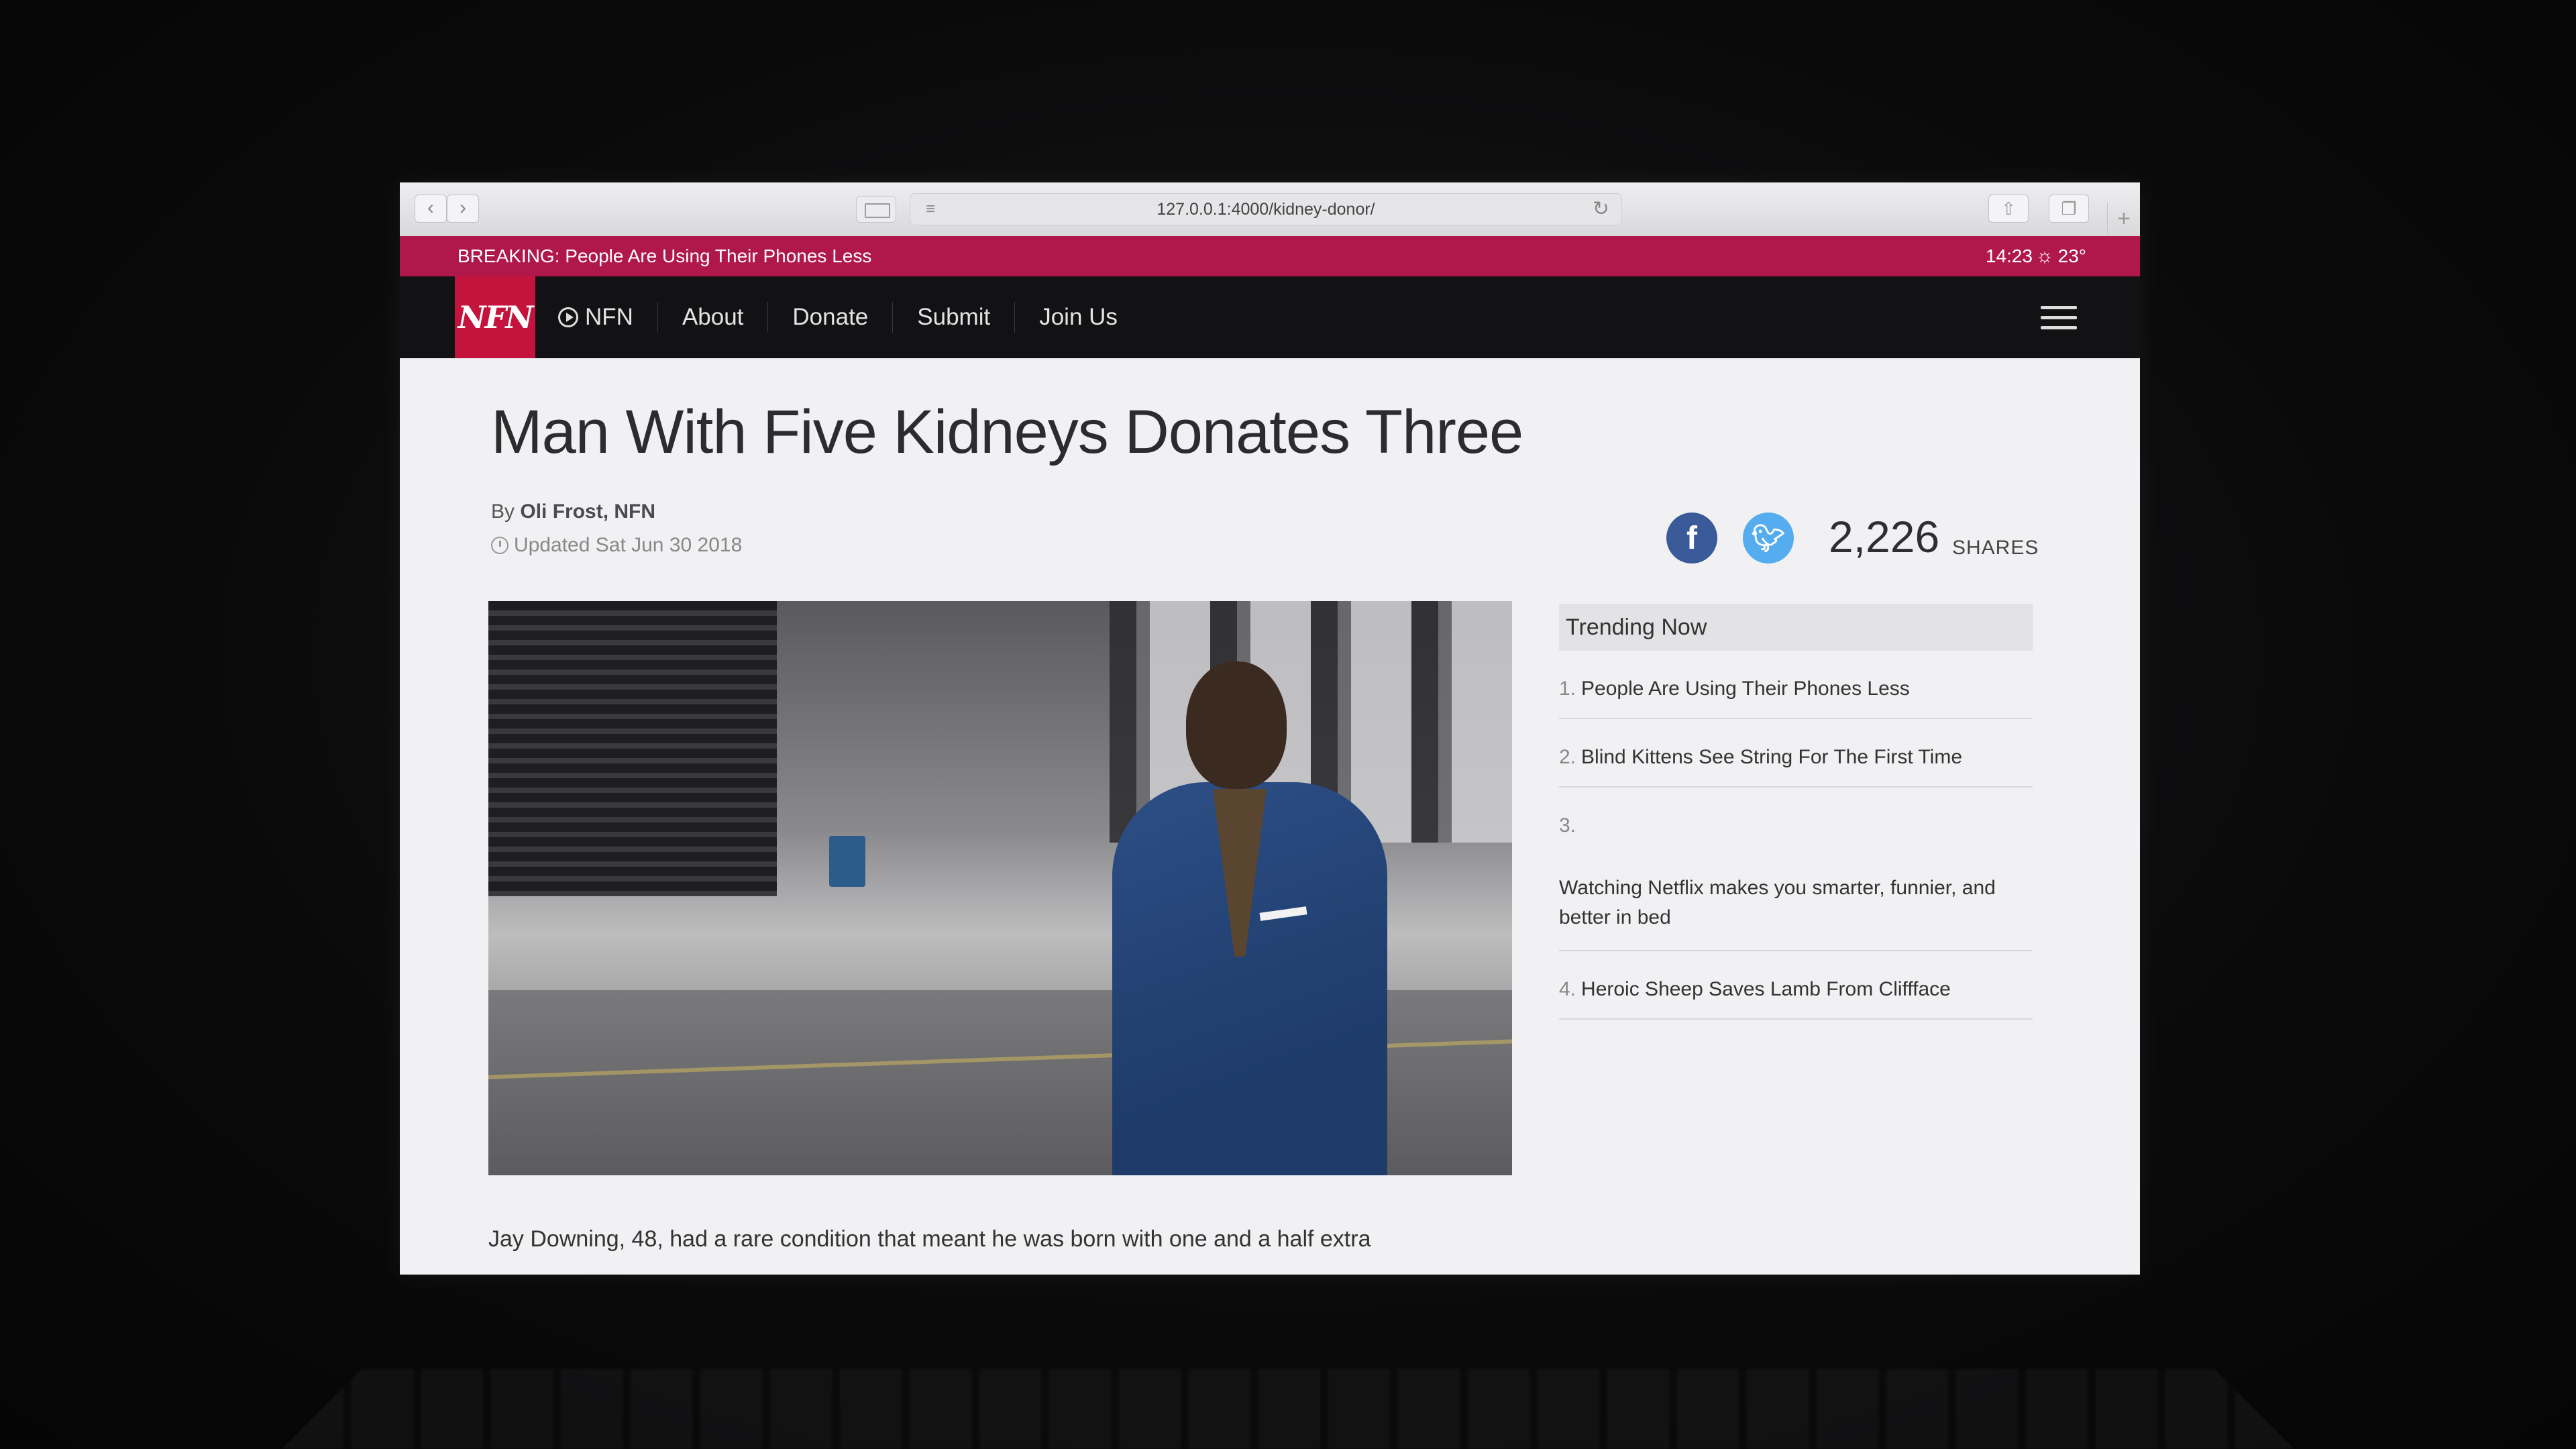 The image size is (2576, 1449). I want to click on trending-number: 4., so click(1567, 989).